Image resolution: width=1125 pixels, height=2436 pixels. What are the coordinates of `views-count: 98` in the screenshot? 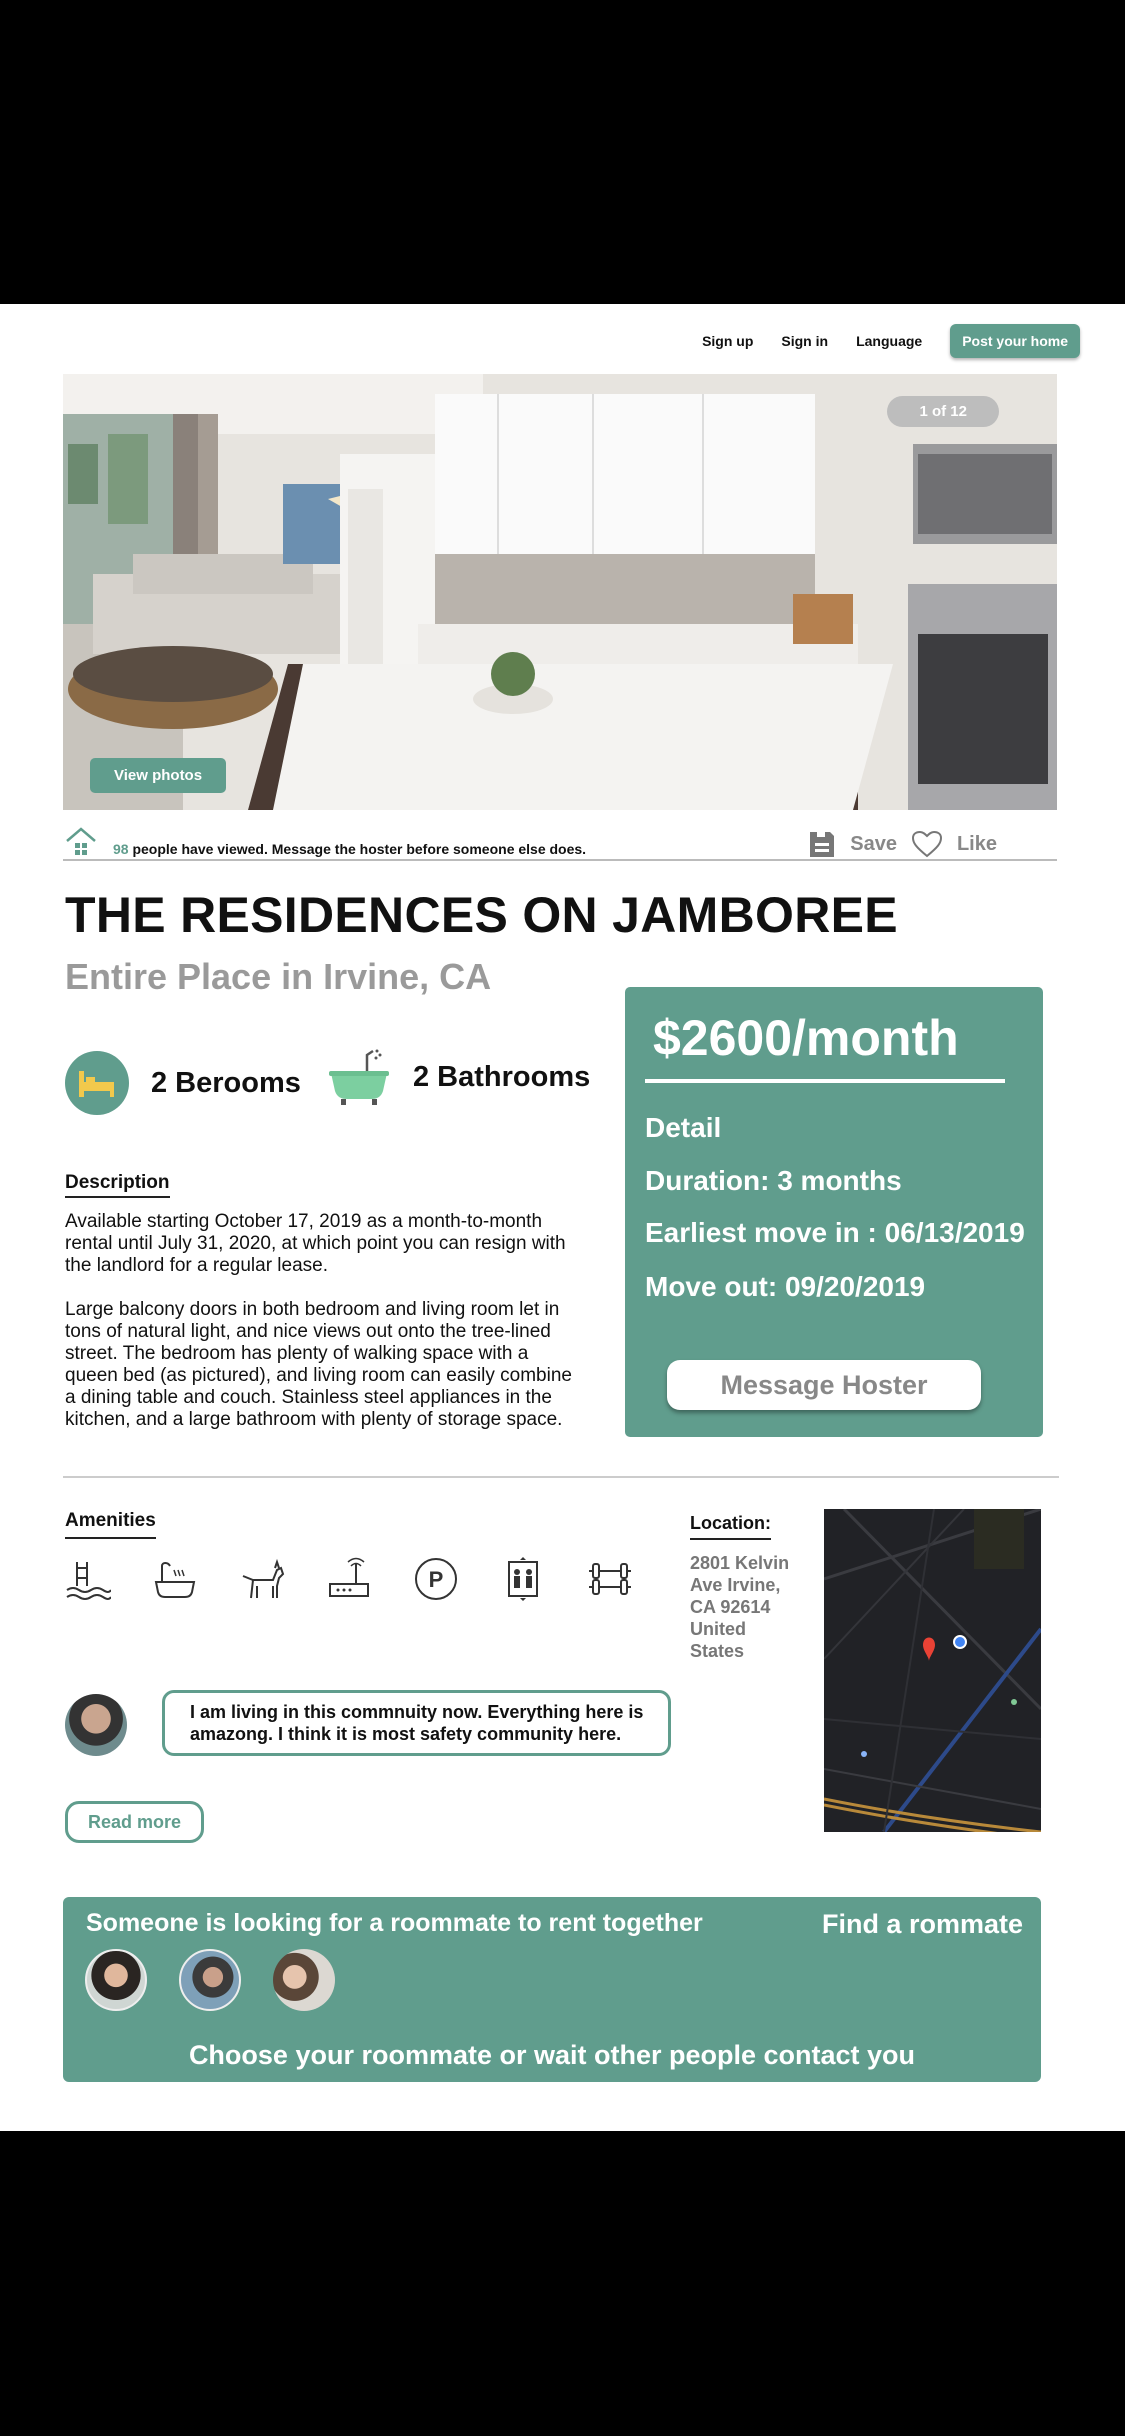 It's located at (121, 849).